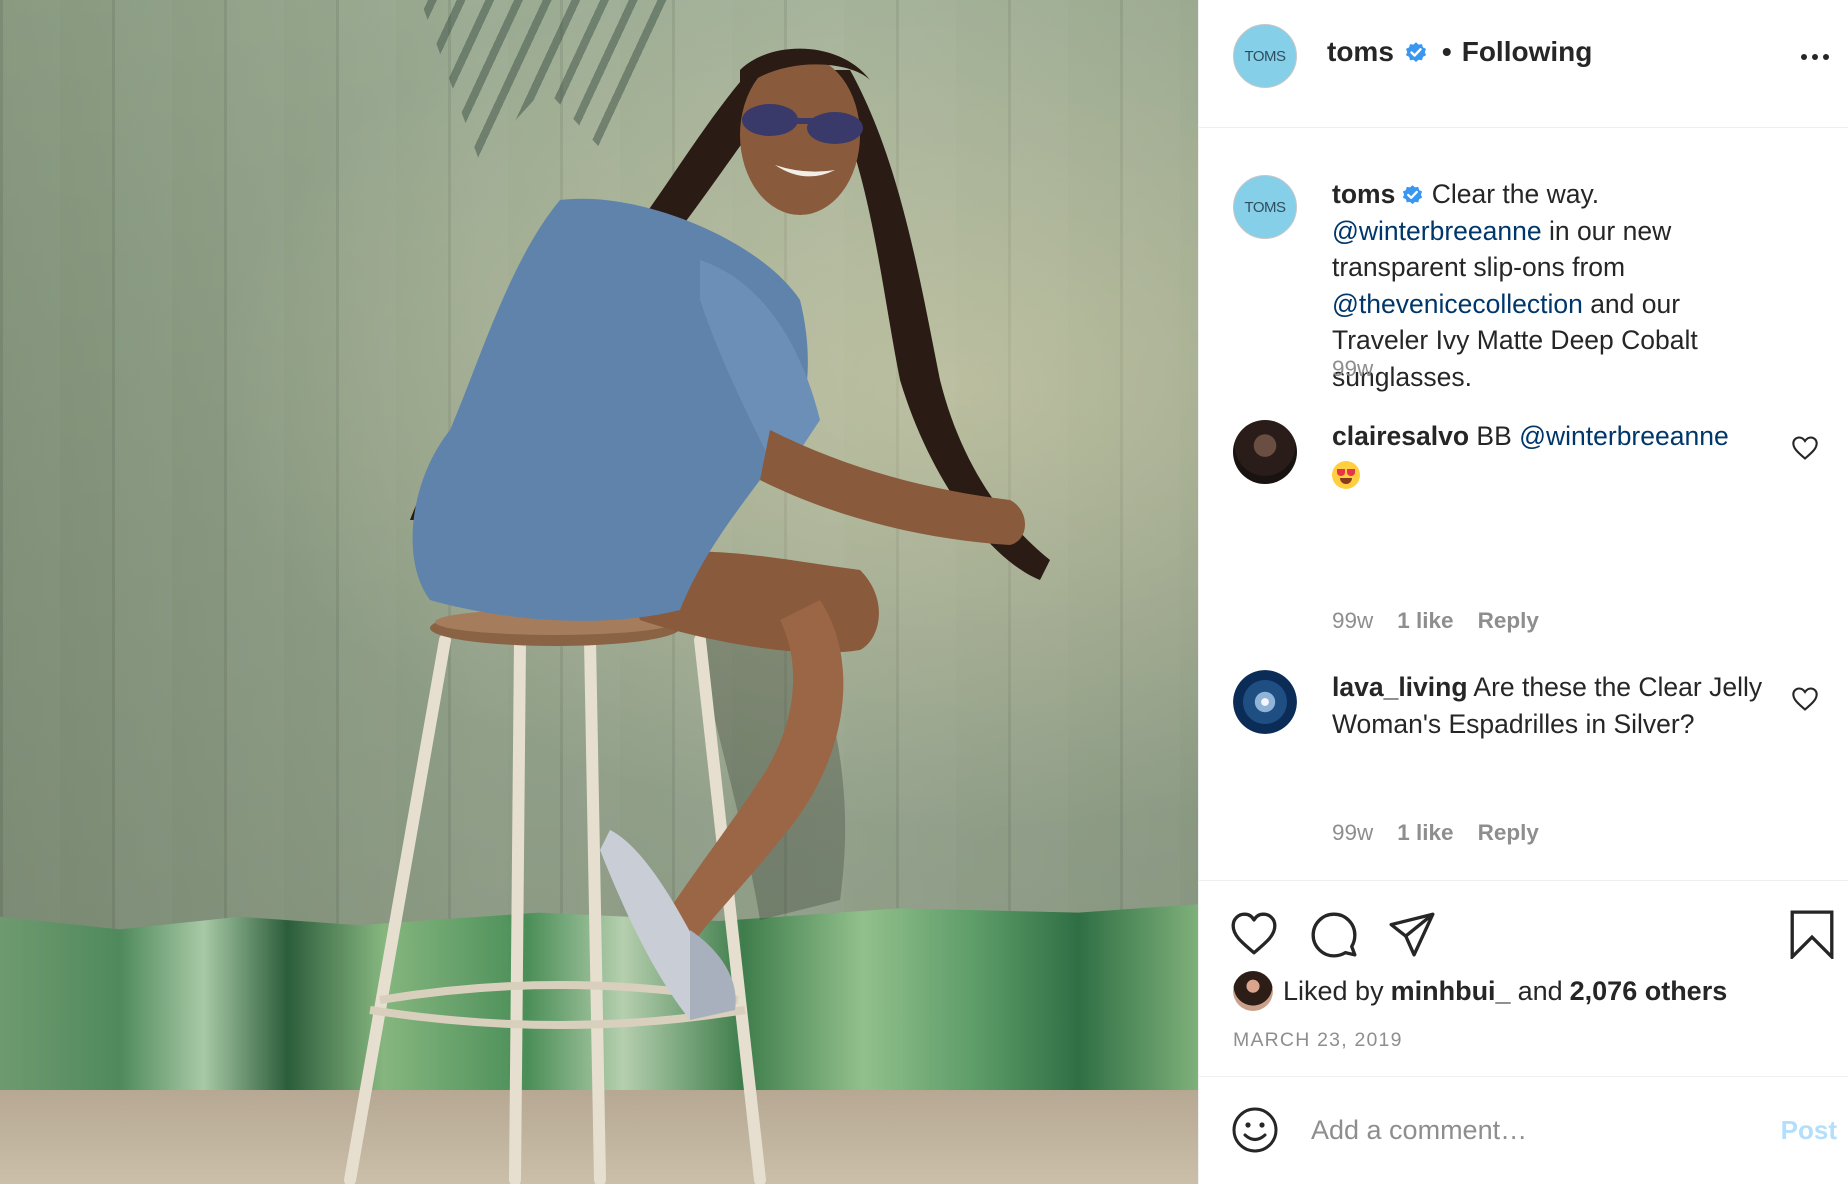 This screenshot has height=1184, width=1848. Describe the element at coordinates (1254, 934) in the screenshot. I see `heart-icon` at that location.